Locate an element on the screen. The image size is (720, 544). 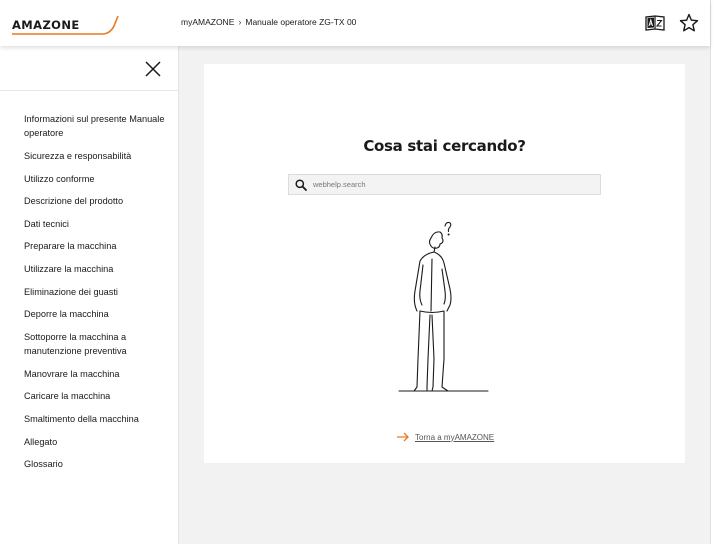
sidebar-item-preparare: Preparare la macchina is located at coordinates (96, 246).